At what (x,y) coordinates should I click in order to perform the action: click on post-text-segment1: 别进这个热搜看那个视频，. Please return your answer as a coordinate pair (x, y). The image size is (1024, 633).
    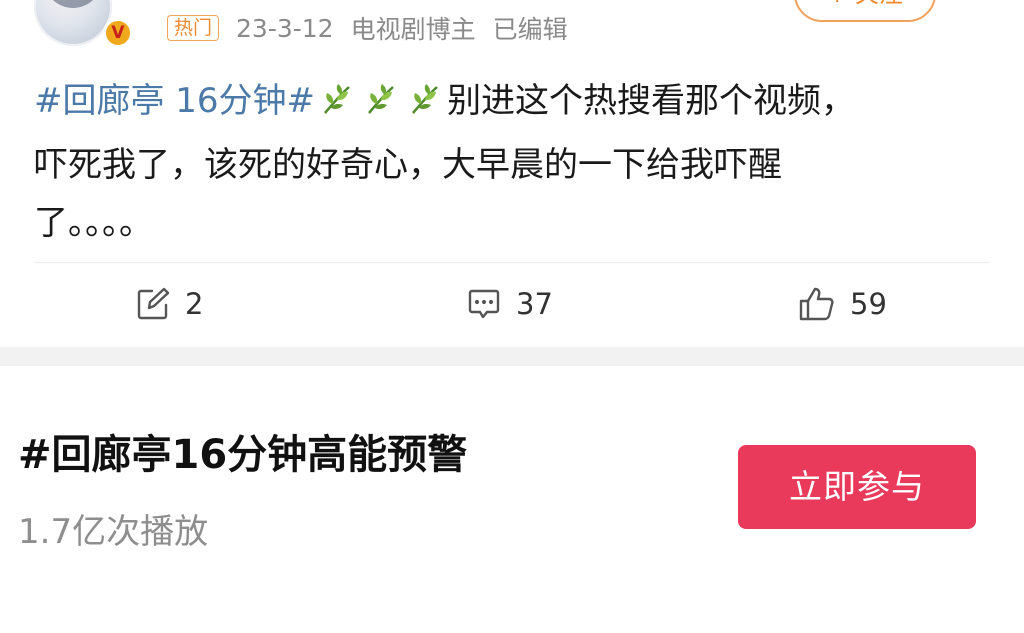
    Looking at the image, I should click on (651, 101).